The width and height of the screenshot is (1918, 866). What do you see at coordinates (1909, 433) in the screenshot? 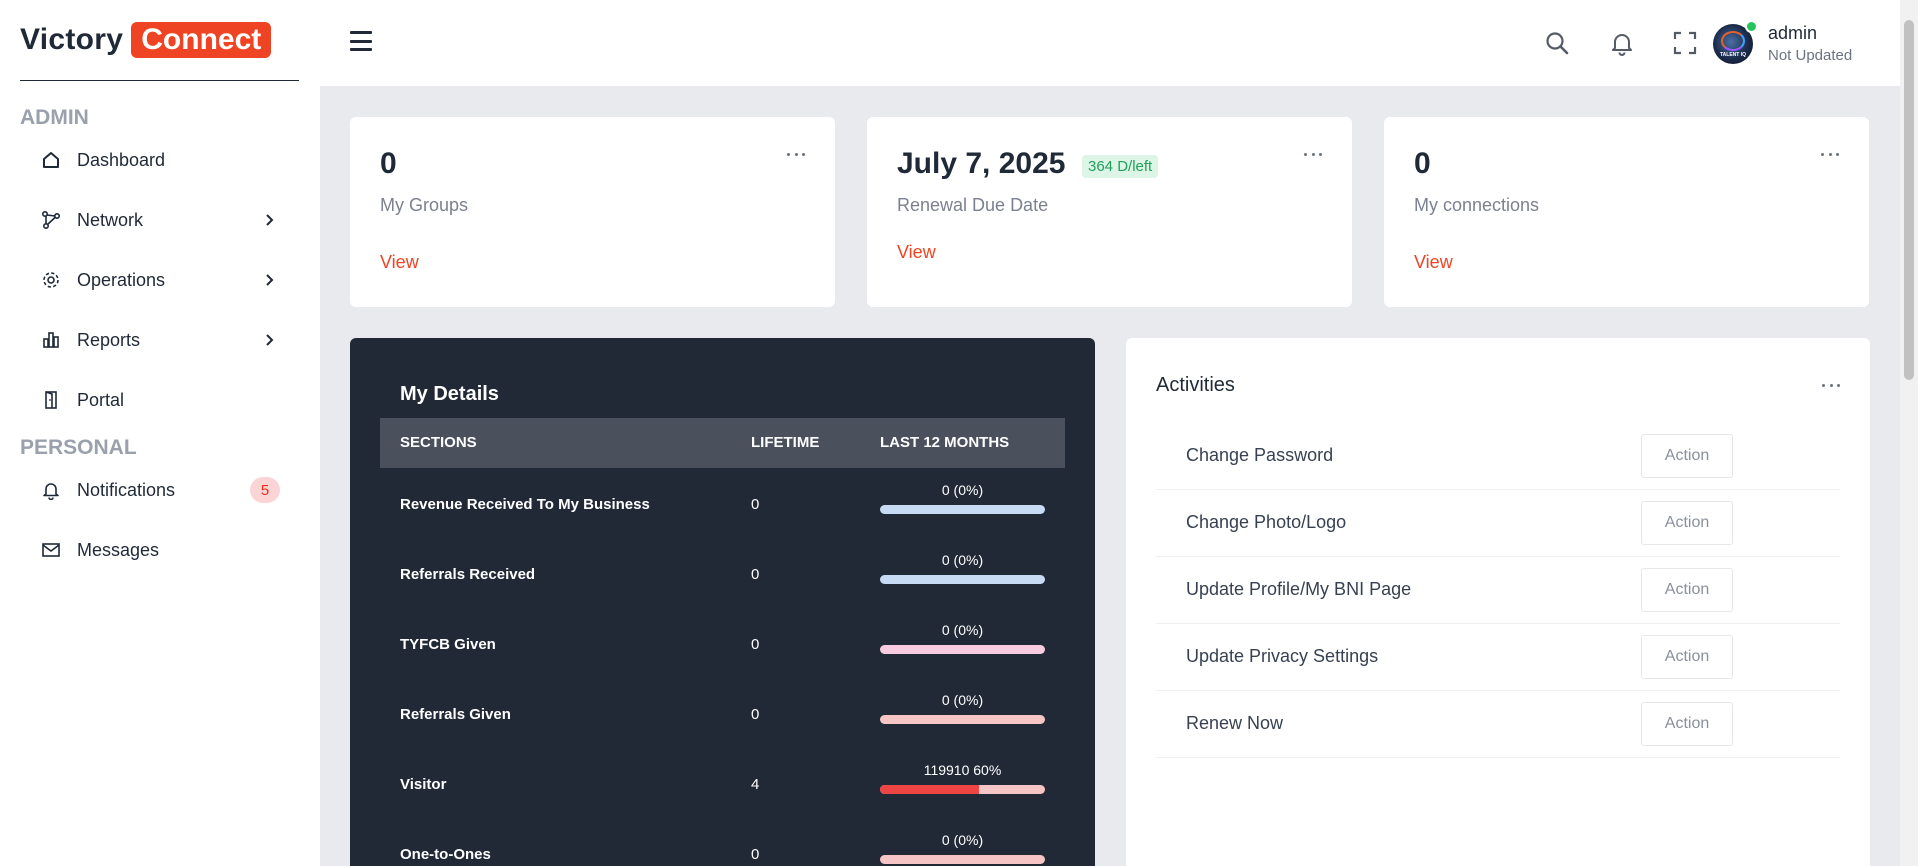
I see `page-scrollbar` at bounding box center [1909, 433].